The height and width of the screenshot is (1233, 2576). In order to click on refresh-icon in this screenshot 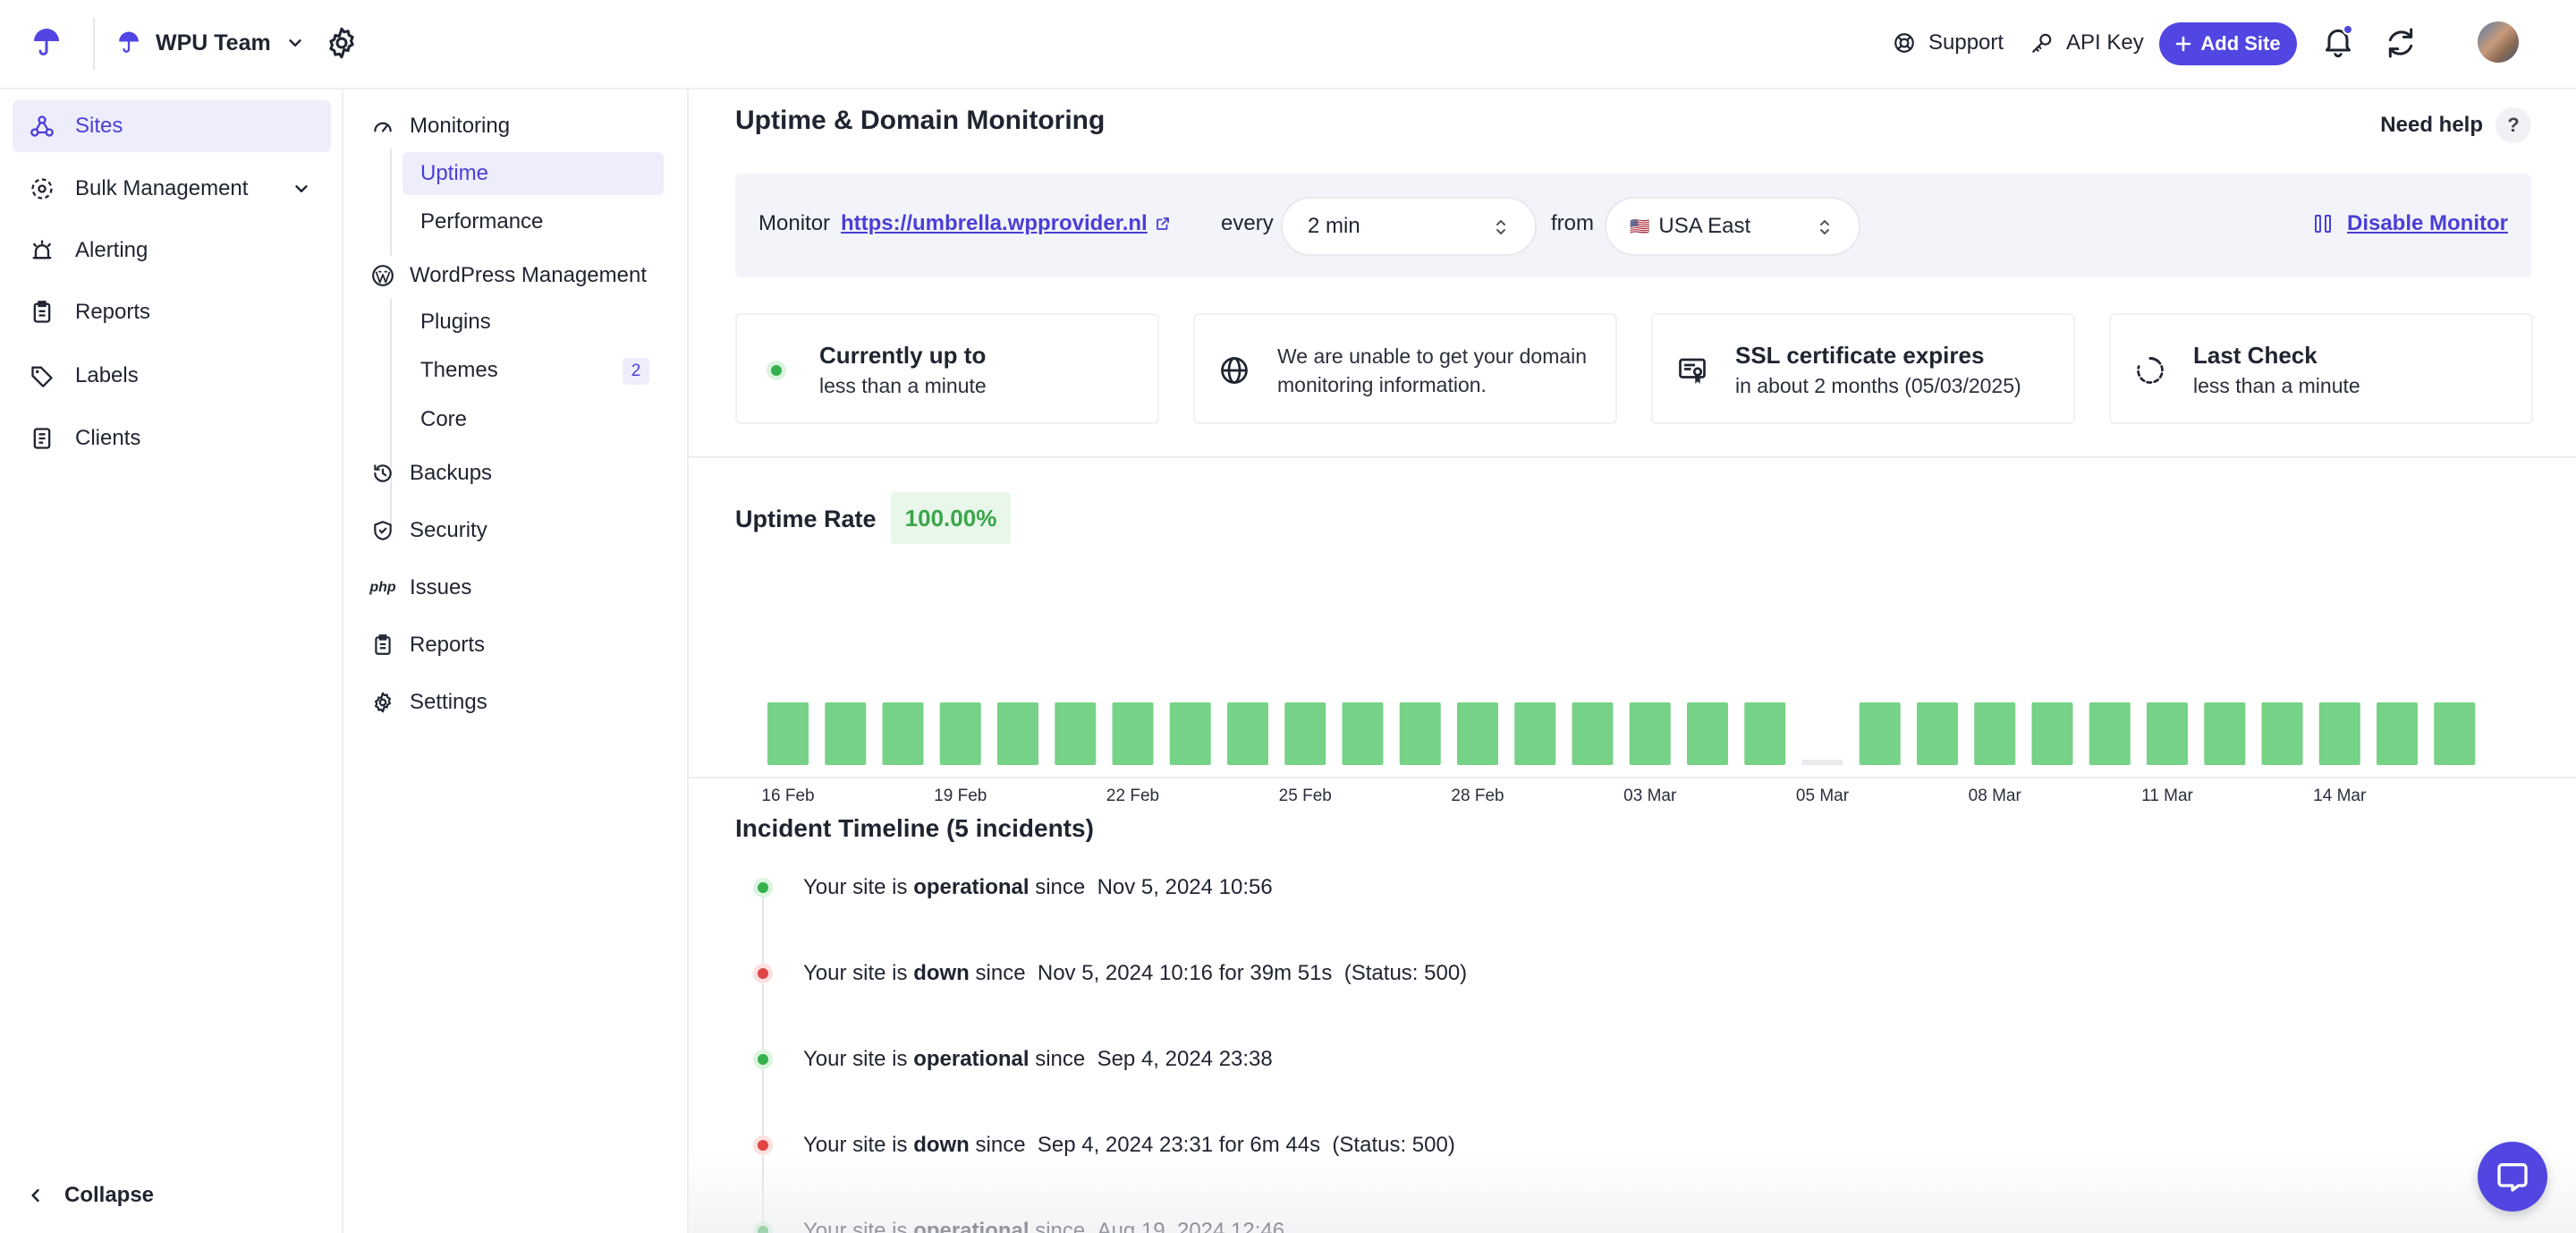, I will do `click(2401, 43)`.